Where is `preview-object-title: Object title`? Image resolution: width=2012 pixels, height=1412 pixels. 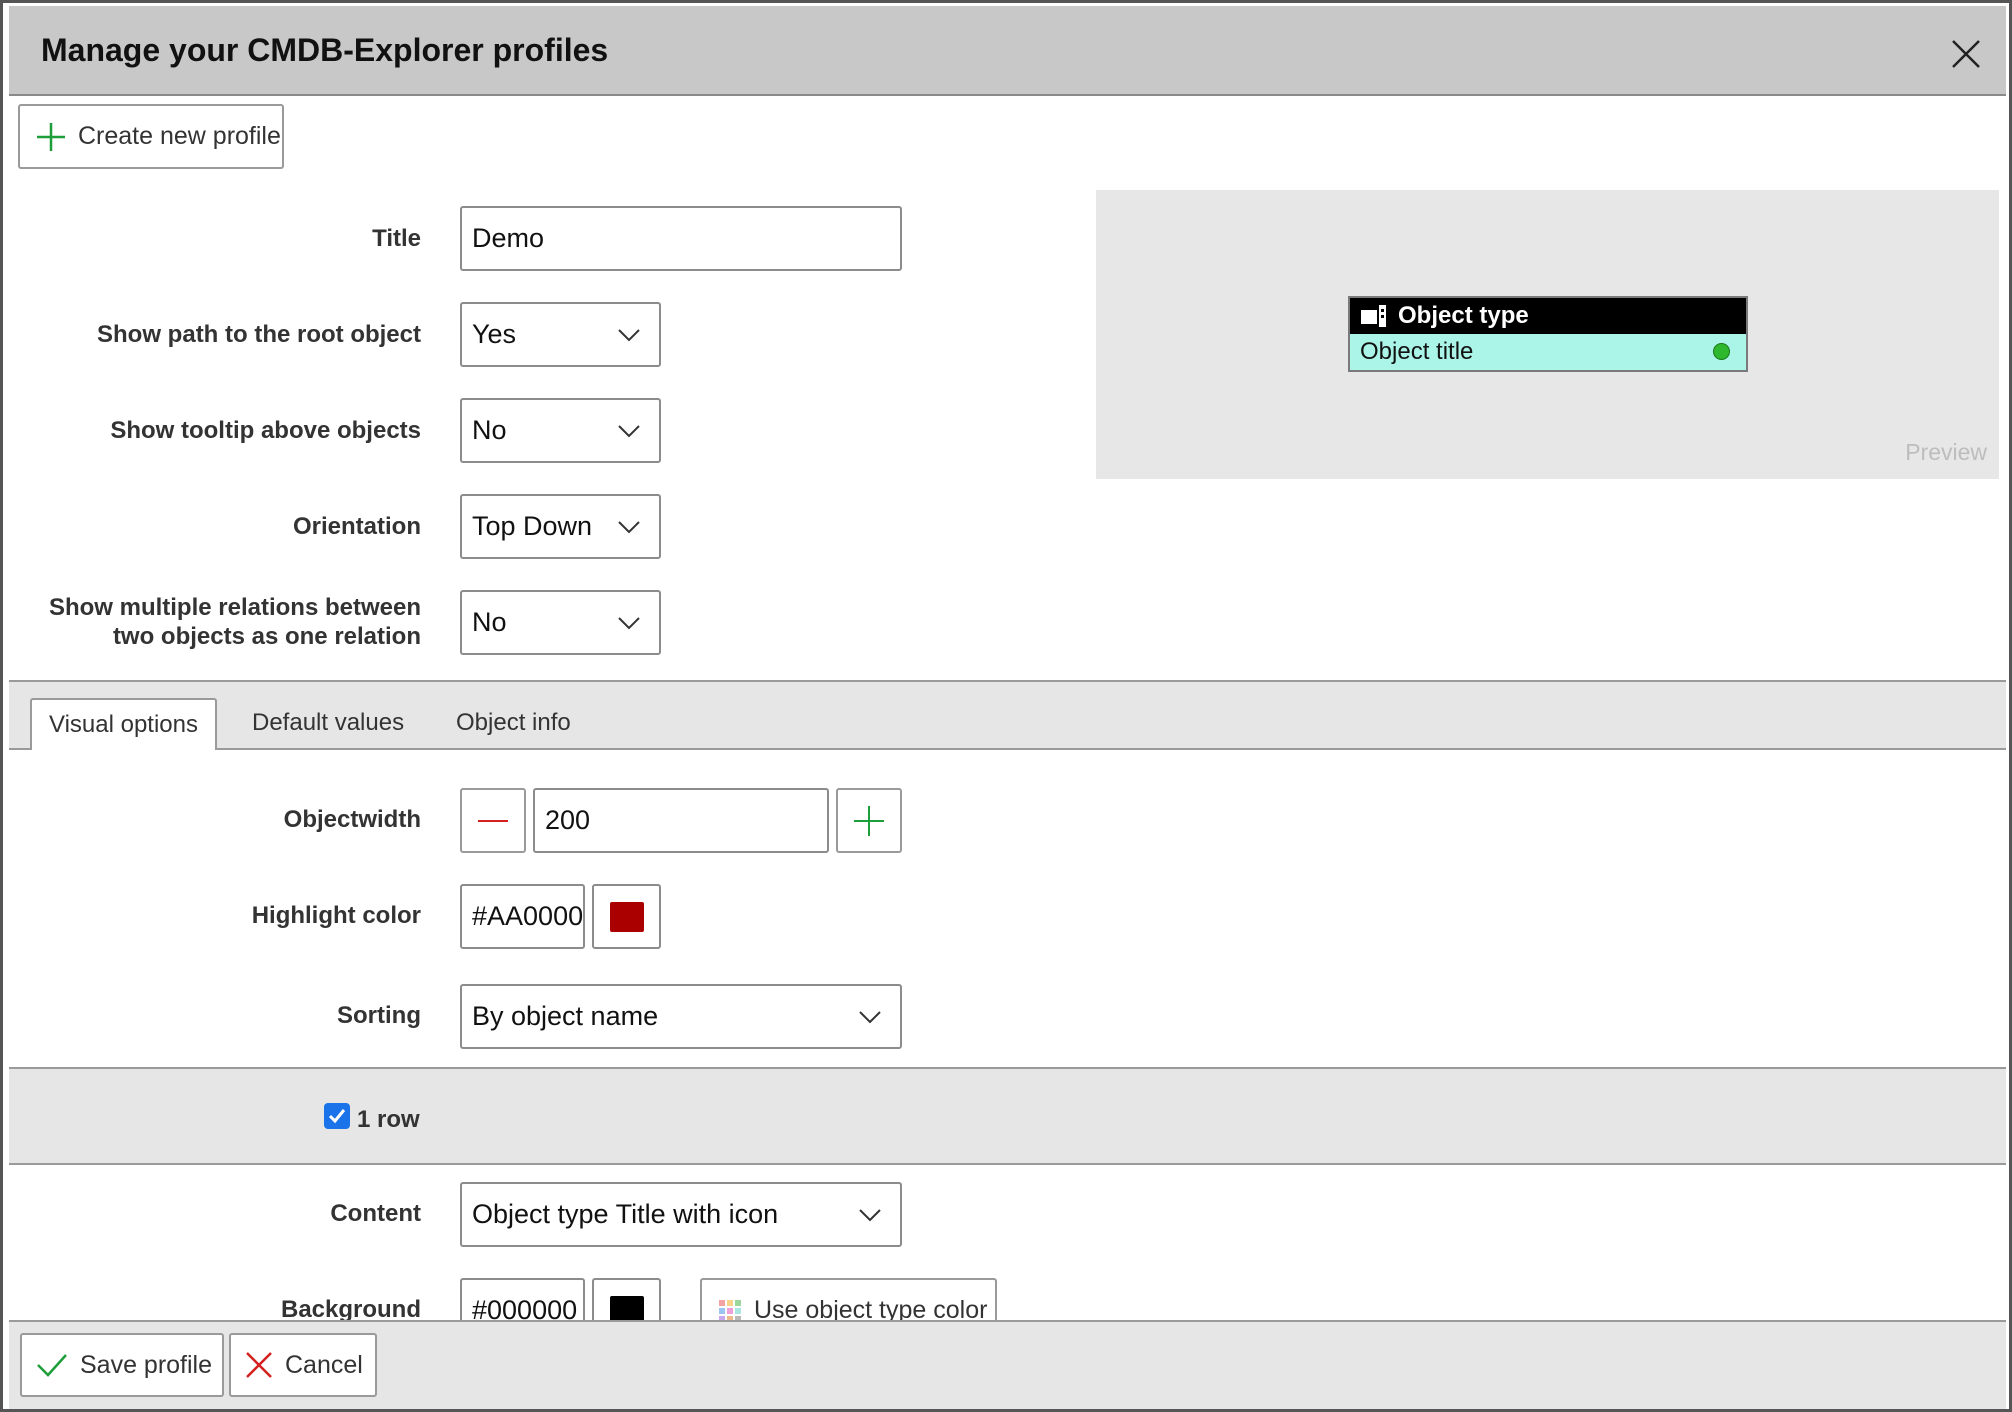
preview-object-title: Object title is located at coordinates (1417, 351).